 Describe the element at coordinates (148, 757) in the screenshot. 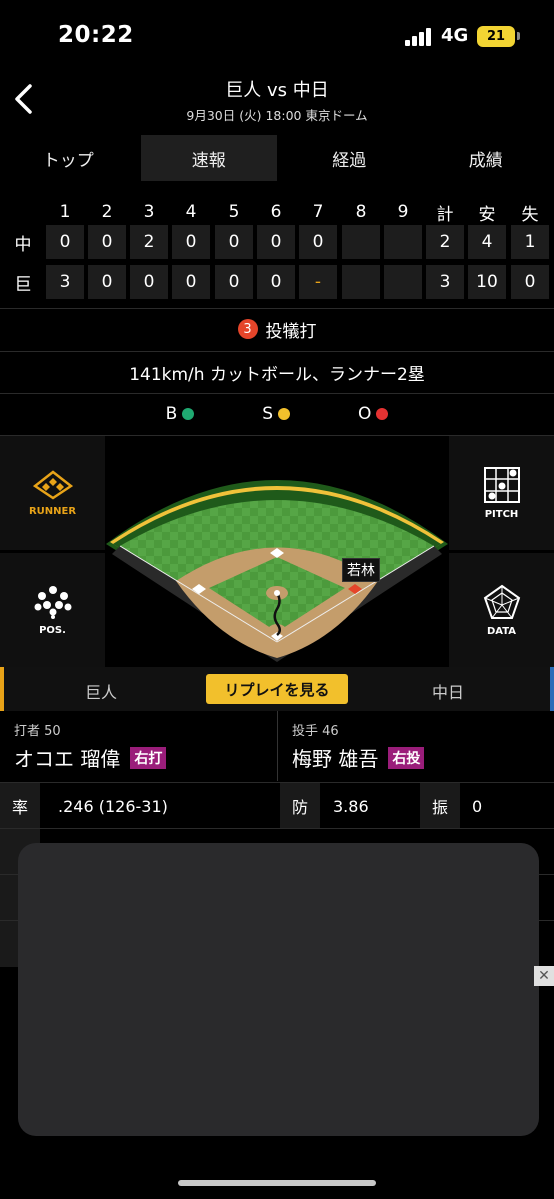

I see `batter-hand-badge: 右打` at that location.